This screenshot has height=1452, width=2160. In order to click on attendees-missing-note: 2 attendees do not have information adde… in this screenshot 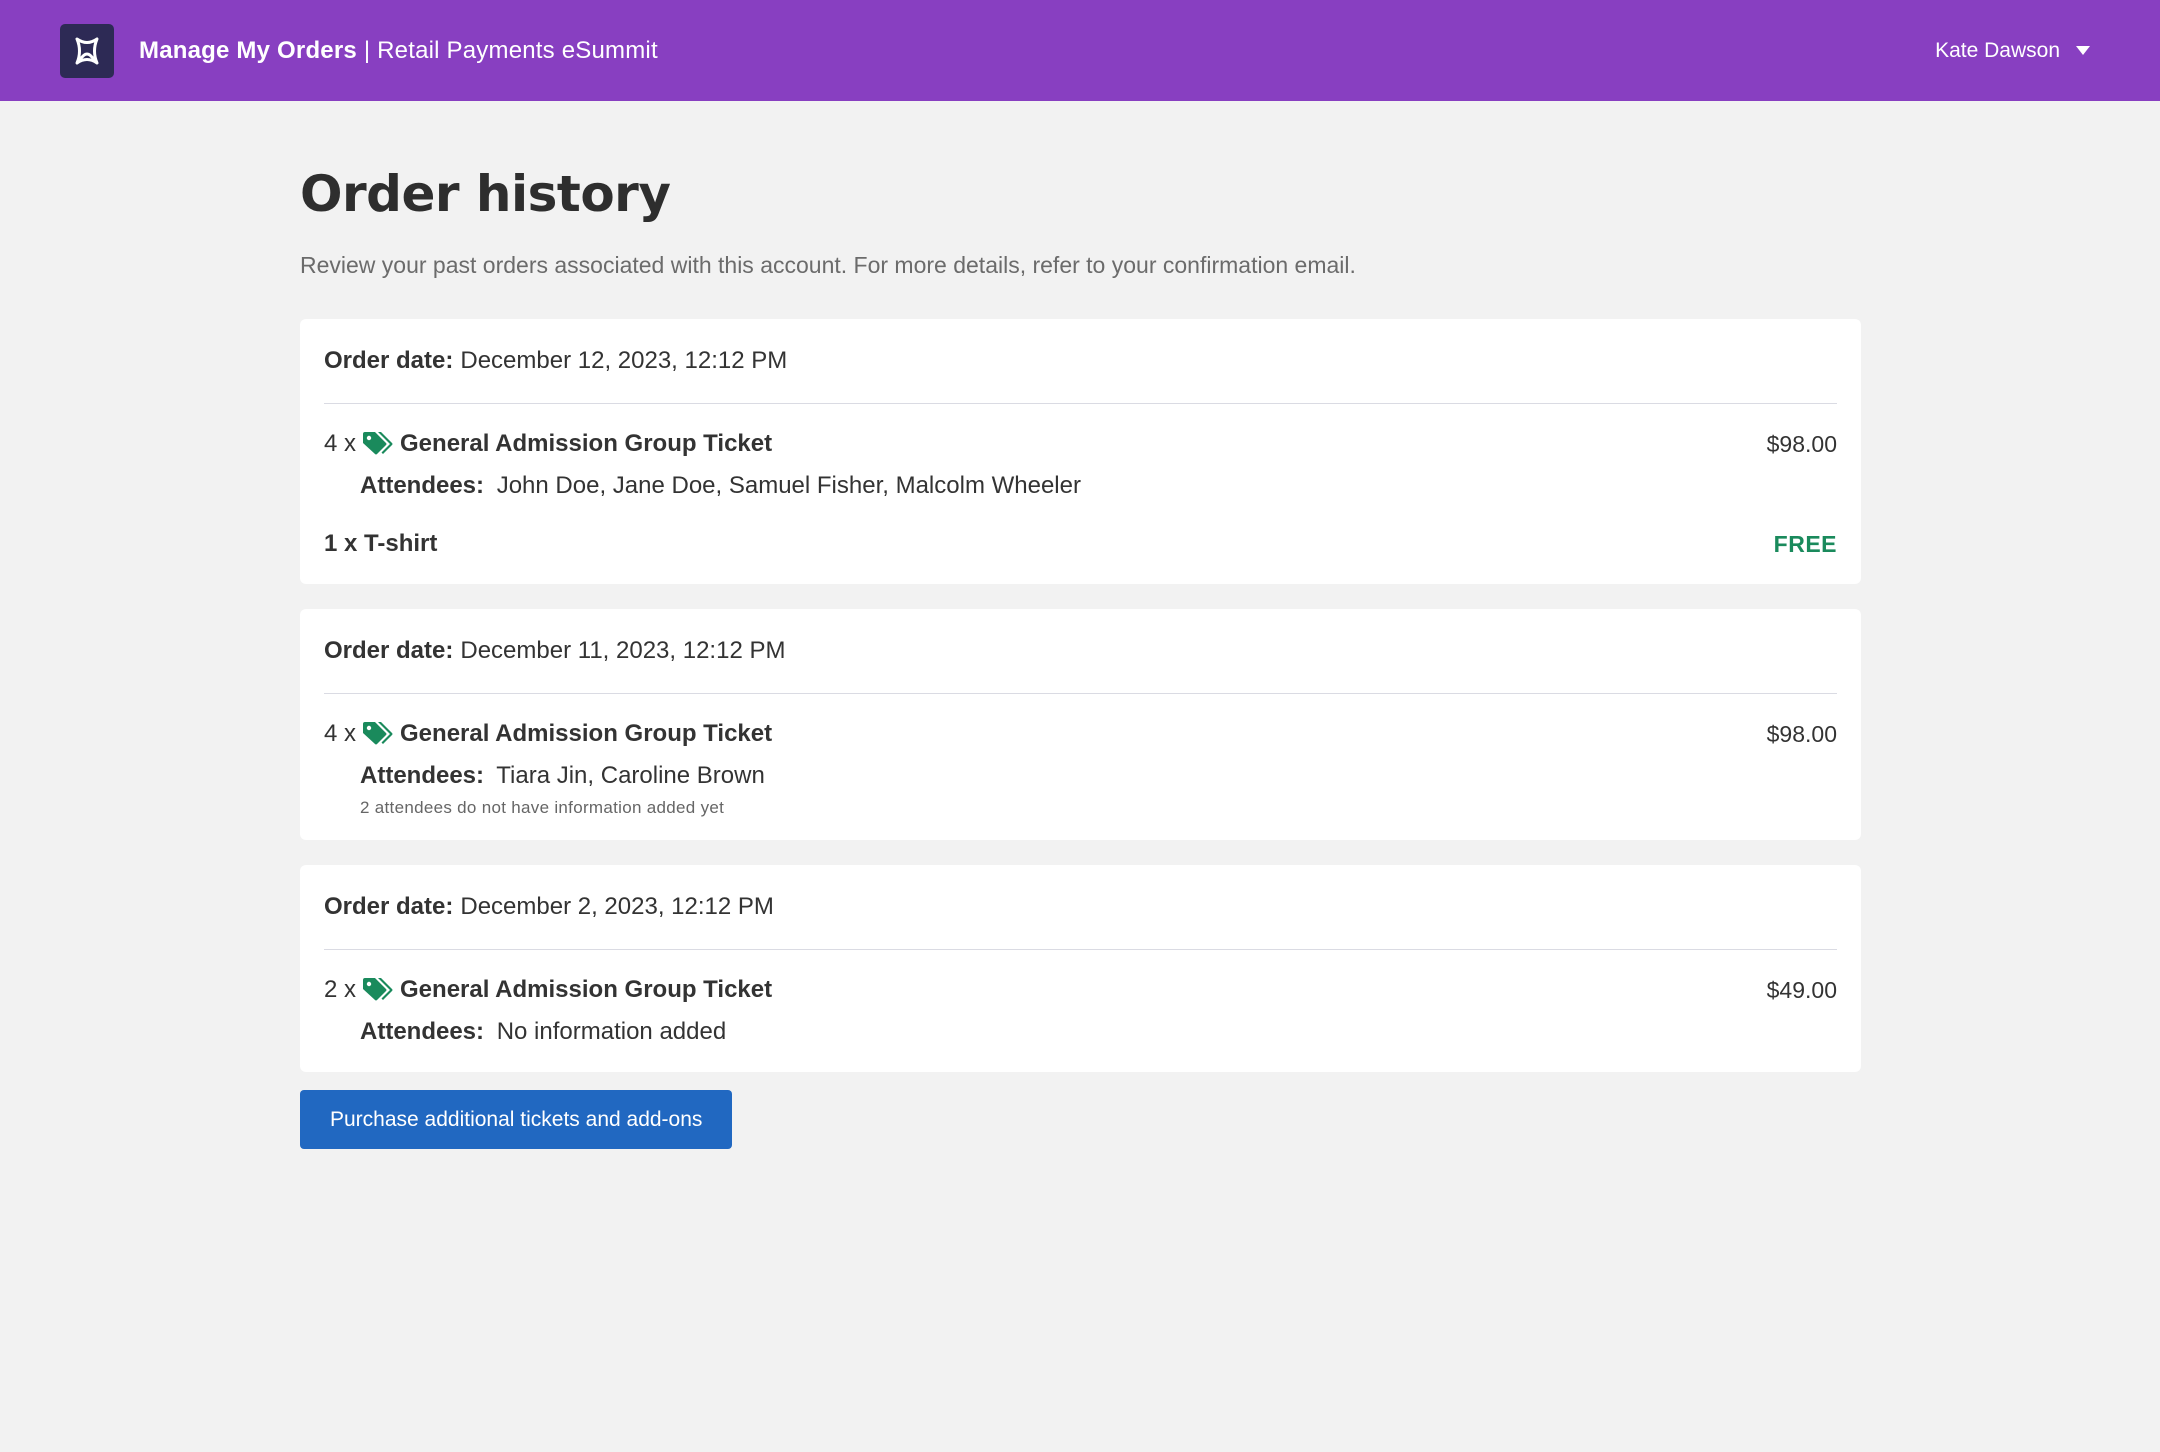, I will do `click(542, 807)`.